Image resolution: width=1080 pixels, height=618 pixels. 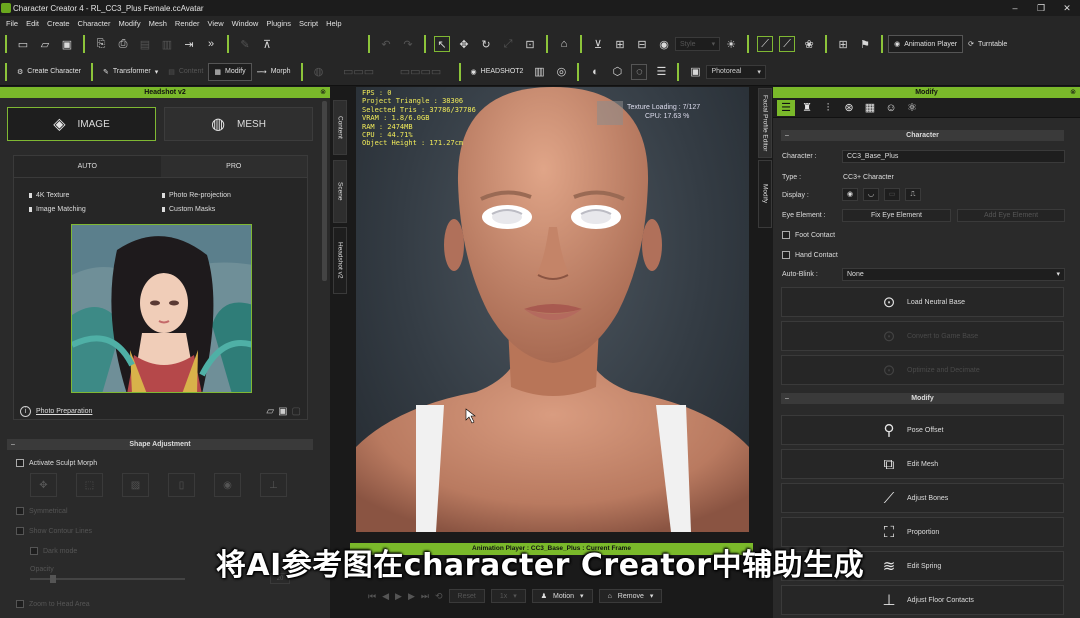 I want to click on wire-icon: ⬡, so click(x=617, y=72).